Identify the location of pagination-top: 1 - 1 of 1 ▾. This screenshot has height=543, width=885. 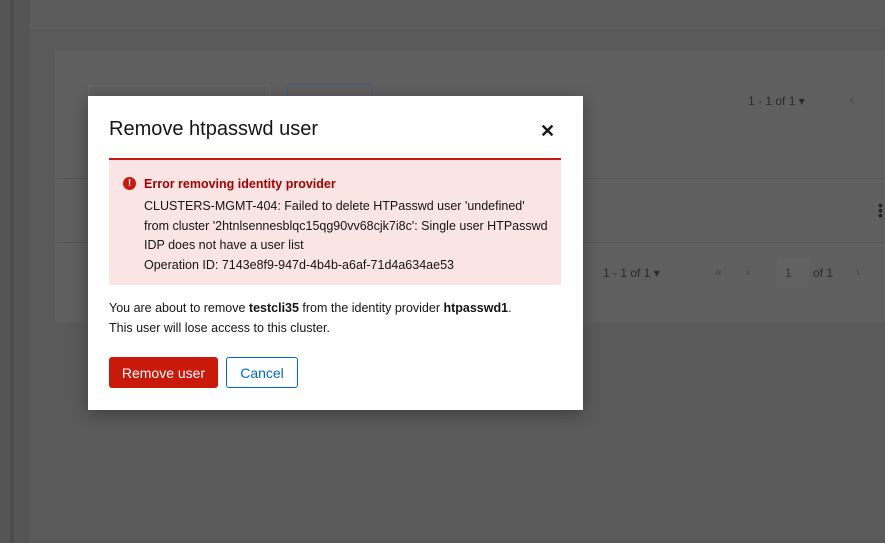
(776, 101).